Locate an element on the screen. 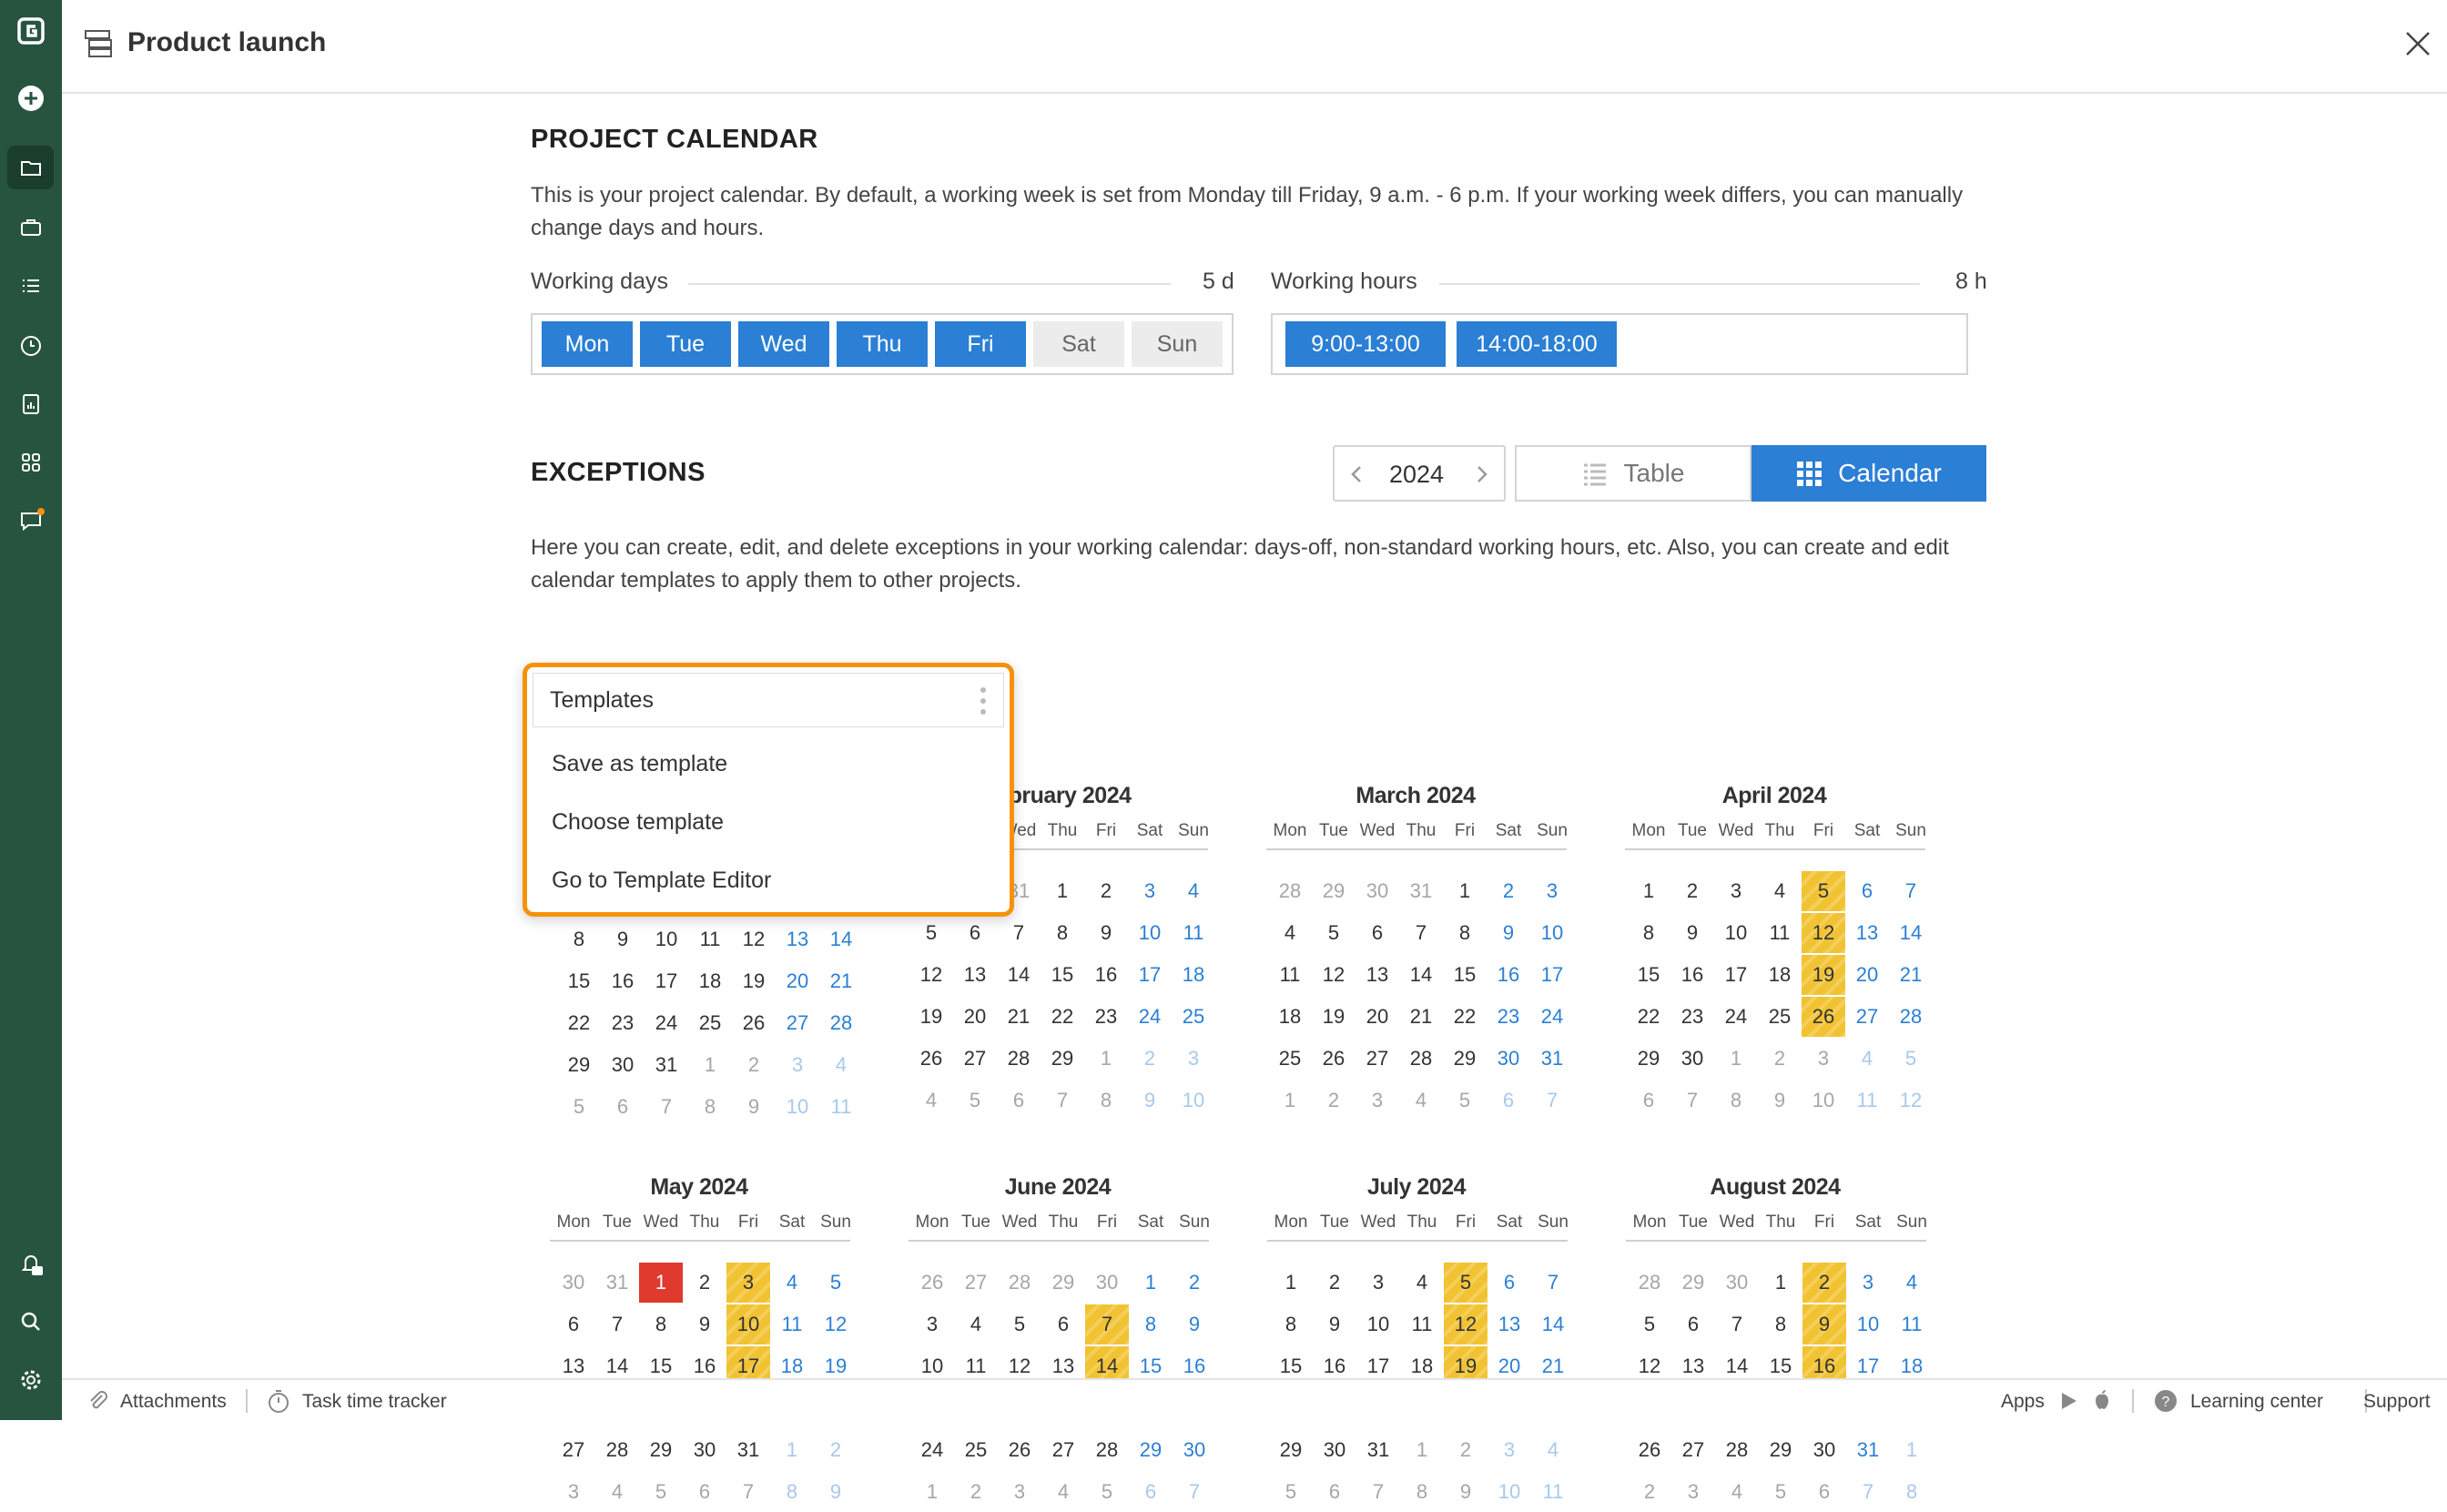 This screenshot has height=1512, width=2447. projects-icon is located at coordinates (31, 167).